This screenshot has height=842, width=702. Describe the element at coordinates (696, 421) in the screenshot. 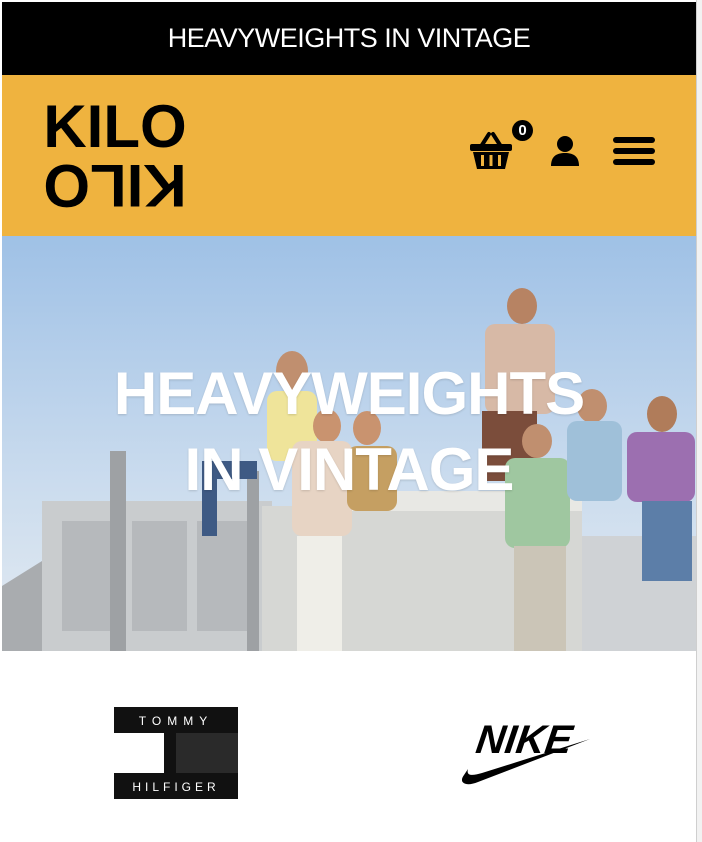

I see `edge-divider` at that location.